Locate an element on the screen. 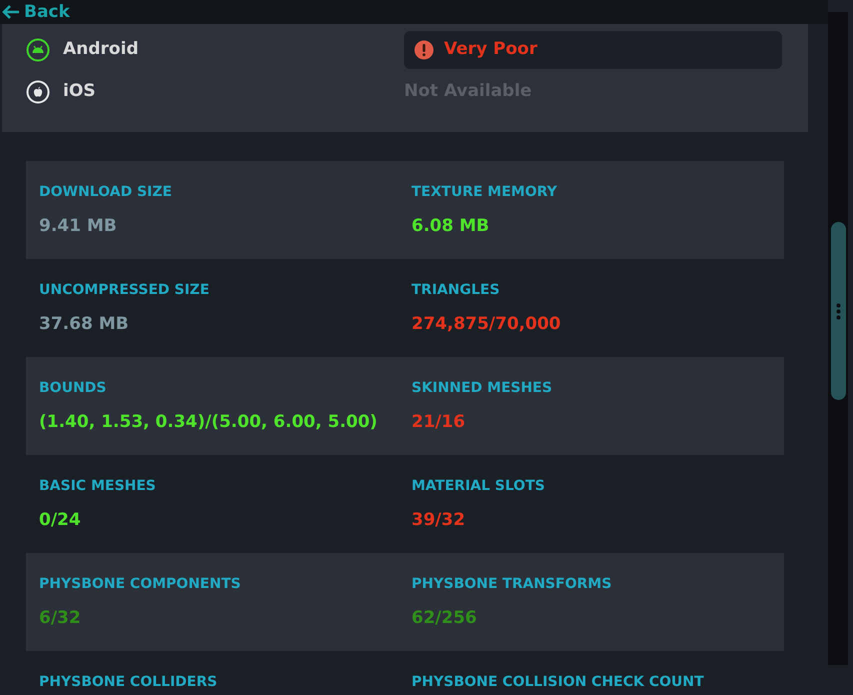 The image size is (853, 695). stat-label: BASIC MESHES is located at coordinates (98, 486).